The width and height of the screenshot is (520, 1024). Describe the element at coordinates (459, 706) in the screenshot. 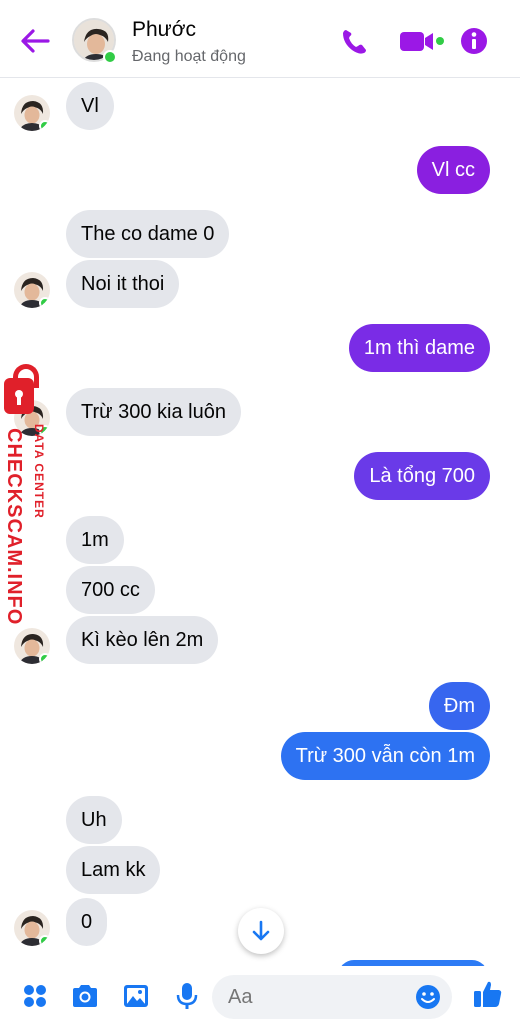

I see `message-bubble: Đm` at that location.